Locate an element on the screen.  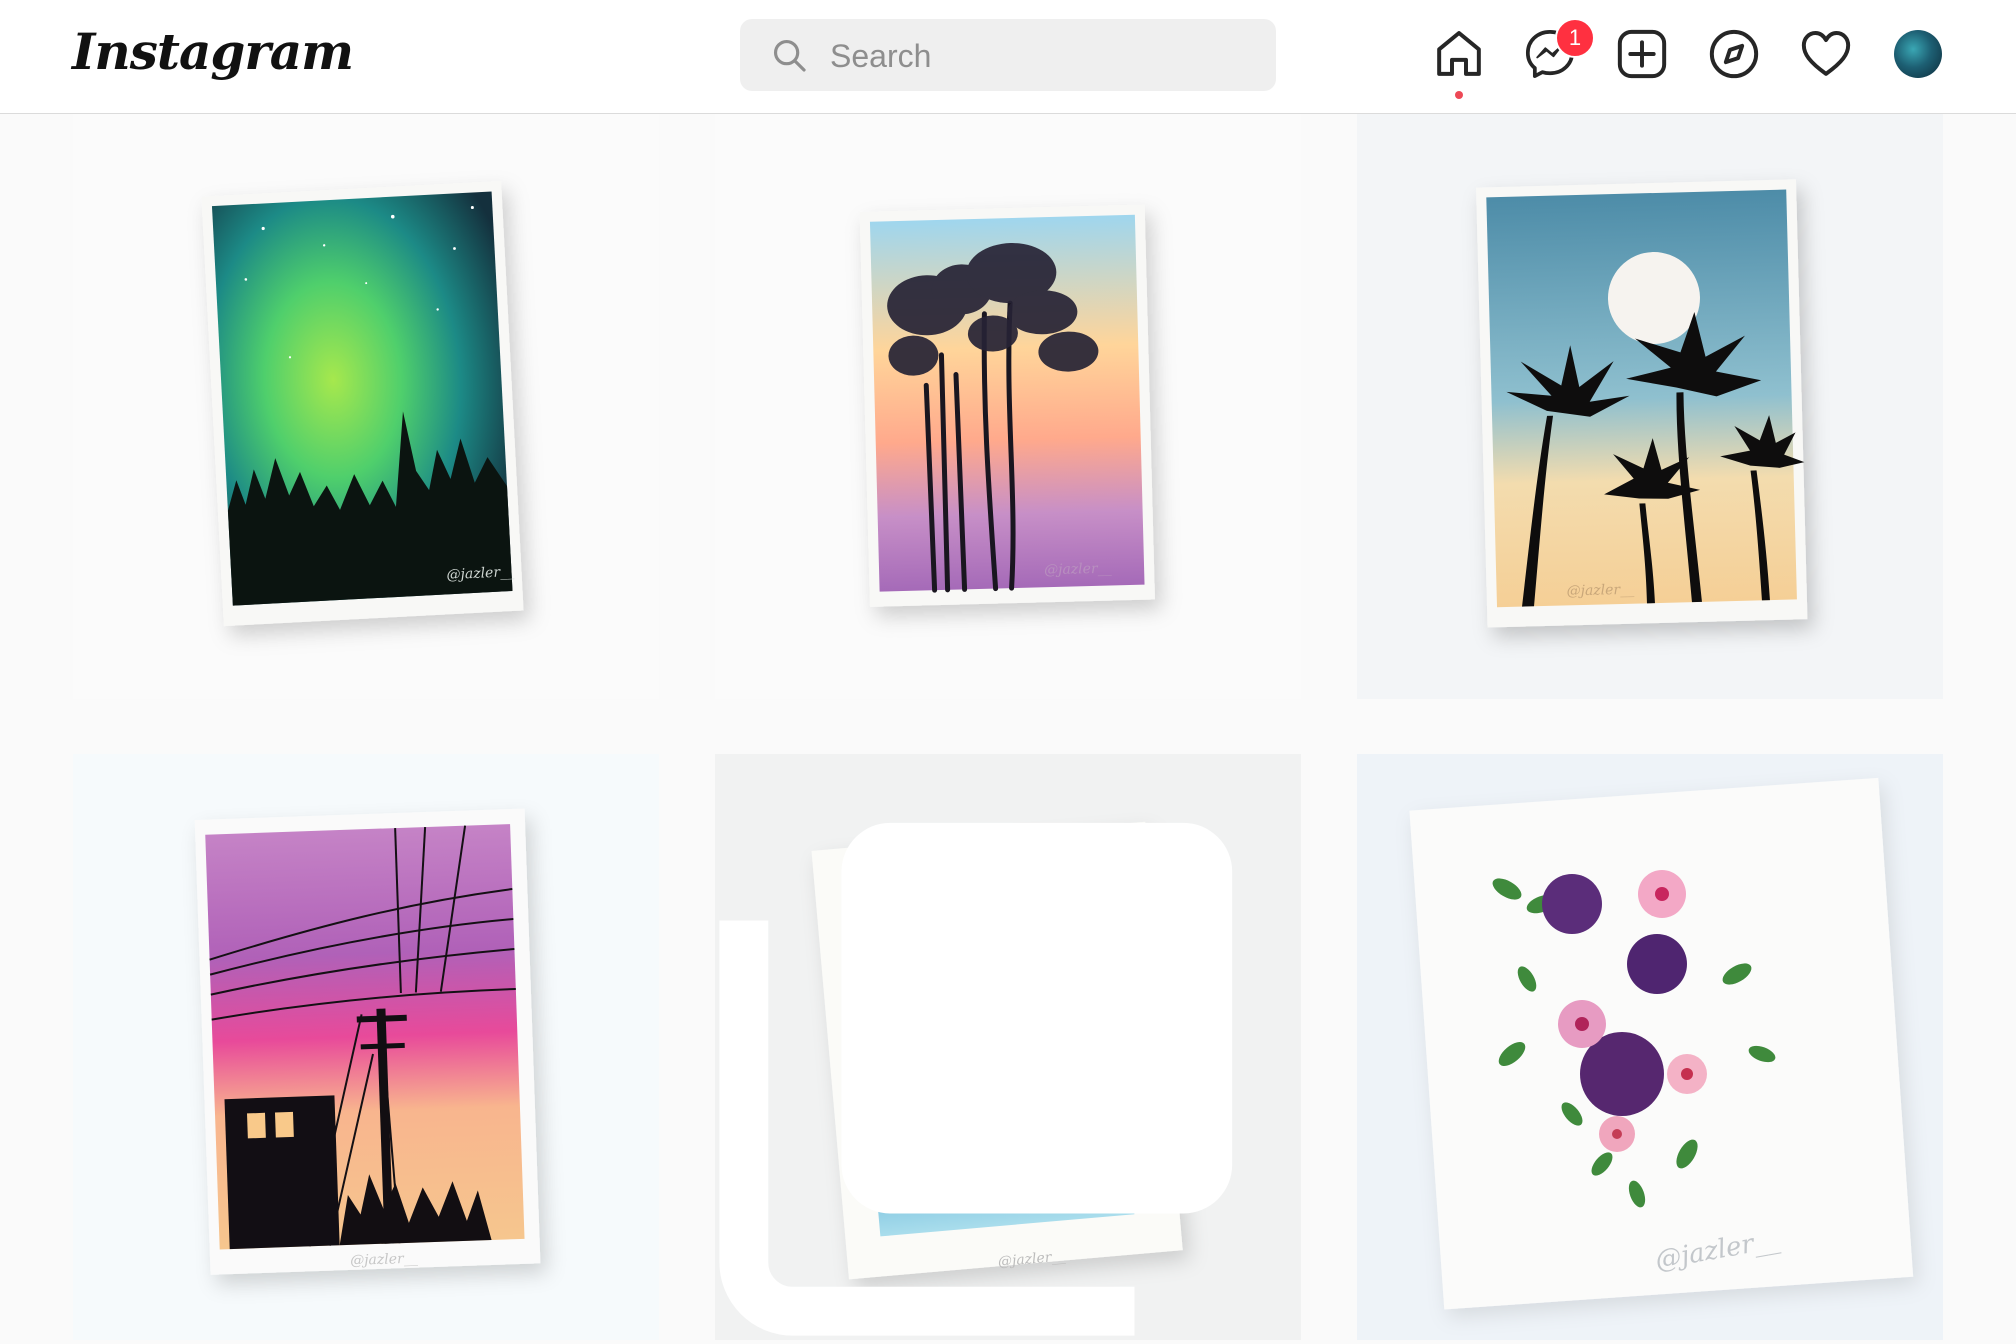
explore-button is located at coordinates (1734, 54).